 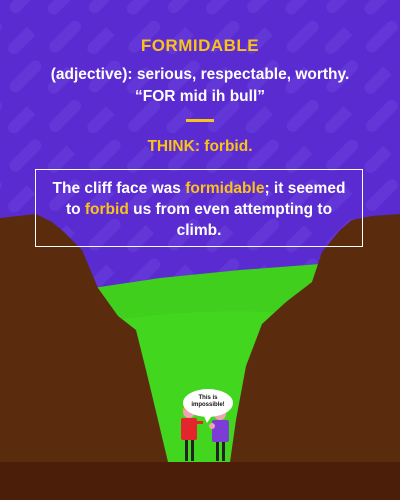 What do you see at coordinates (208, 401) in the screenshot?
I see `speech-bubble-text: This is impossible!` at bounding box center [208, 401].